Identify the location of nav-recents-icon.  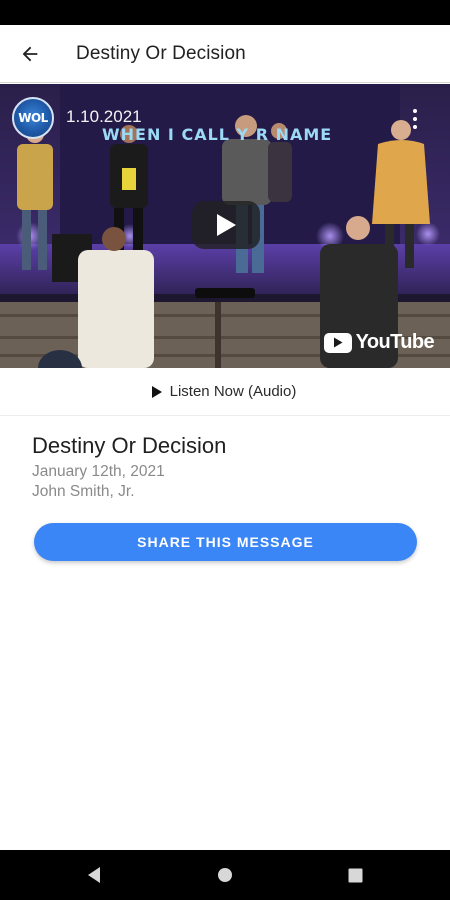
(355, 875).